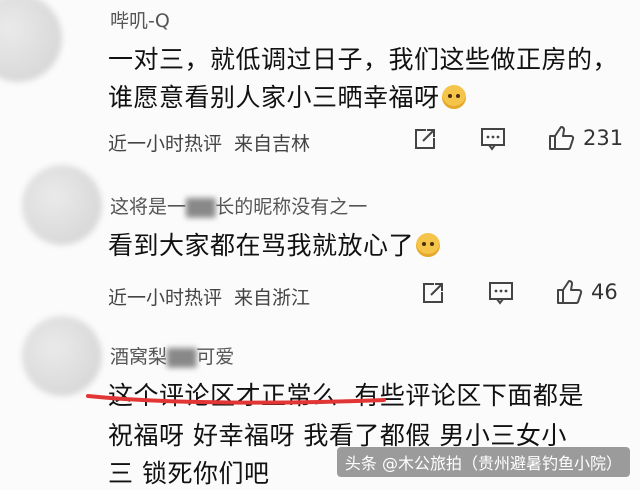 The width and height of the screenshot is (640, 490). I want to click on comment-meta: 近一小时热评 来自吉林, so click(209, 142).